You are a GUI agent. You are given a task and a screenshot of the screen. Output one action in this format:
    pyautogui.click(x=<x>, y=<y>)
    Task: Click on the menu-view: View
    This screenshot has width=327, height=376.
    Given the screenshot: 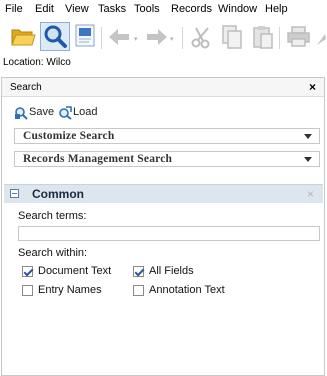 What is the action you would take?
    pyautogui.click(x=77, y=9)
    